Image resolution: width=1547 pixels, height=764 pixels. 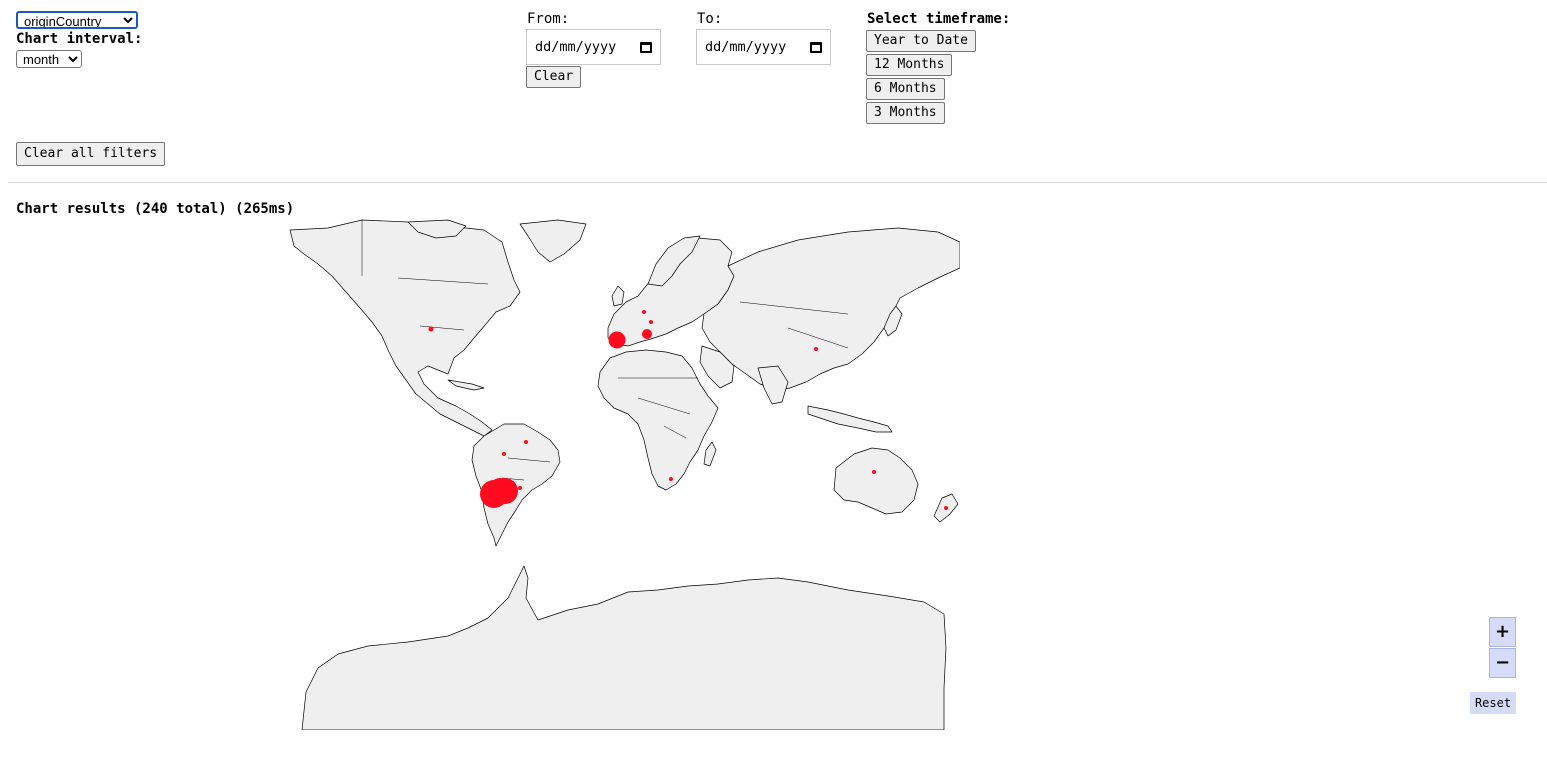 I want to click on to-date-input: dd/mm/yyyy, so click(x=763, y=47).